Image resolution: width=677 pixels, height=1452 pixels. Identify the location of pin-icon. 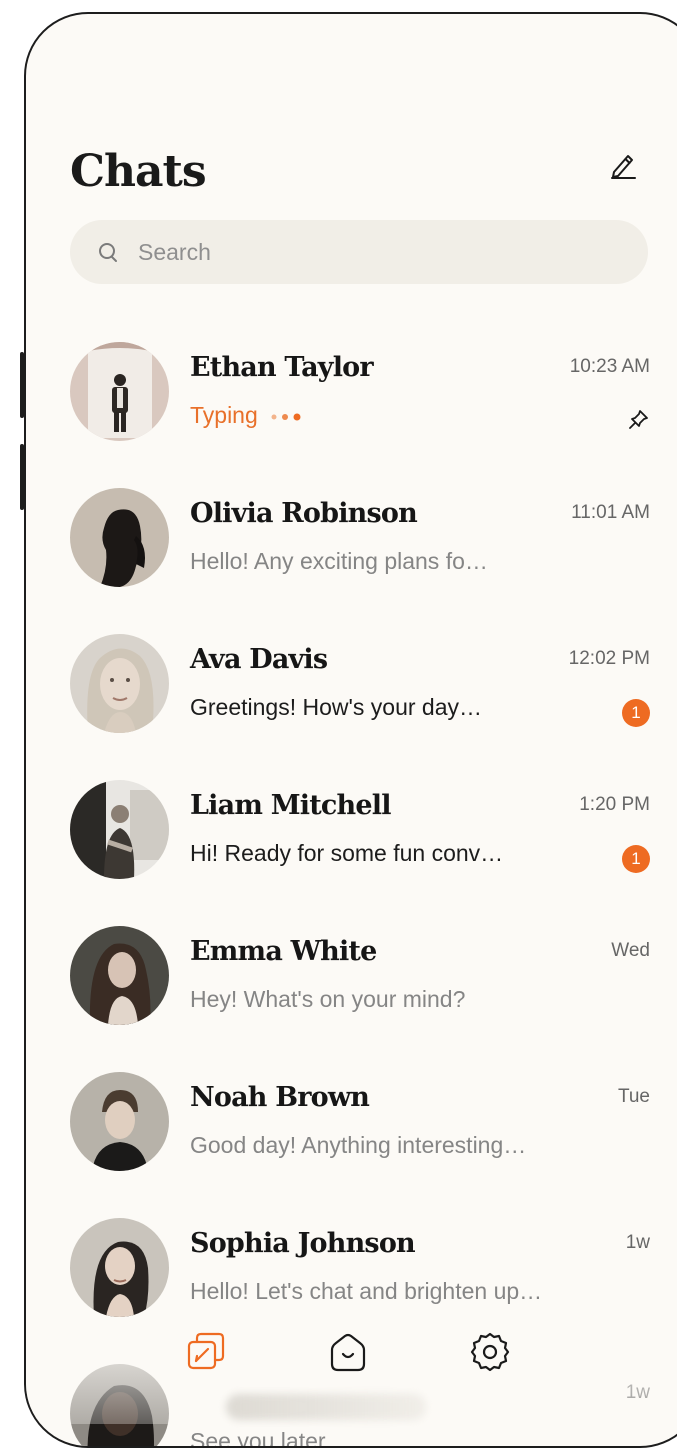
(638, 419).